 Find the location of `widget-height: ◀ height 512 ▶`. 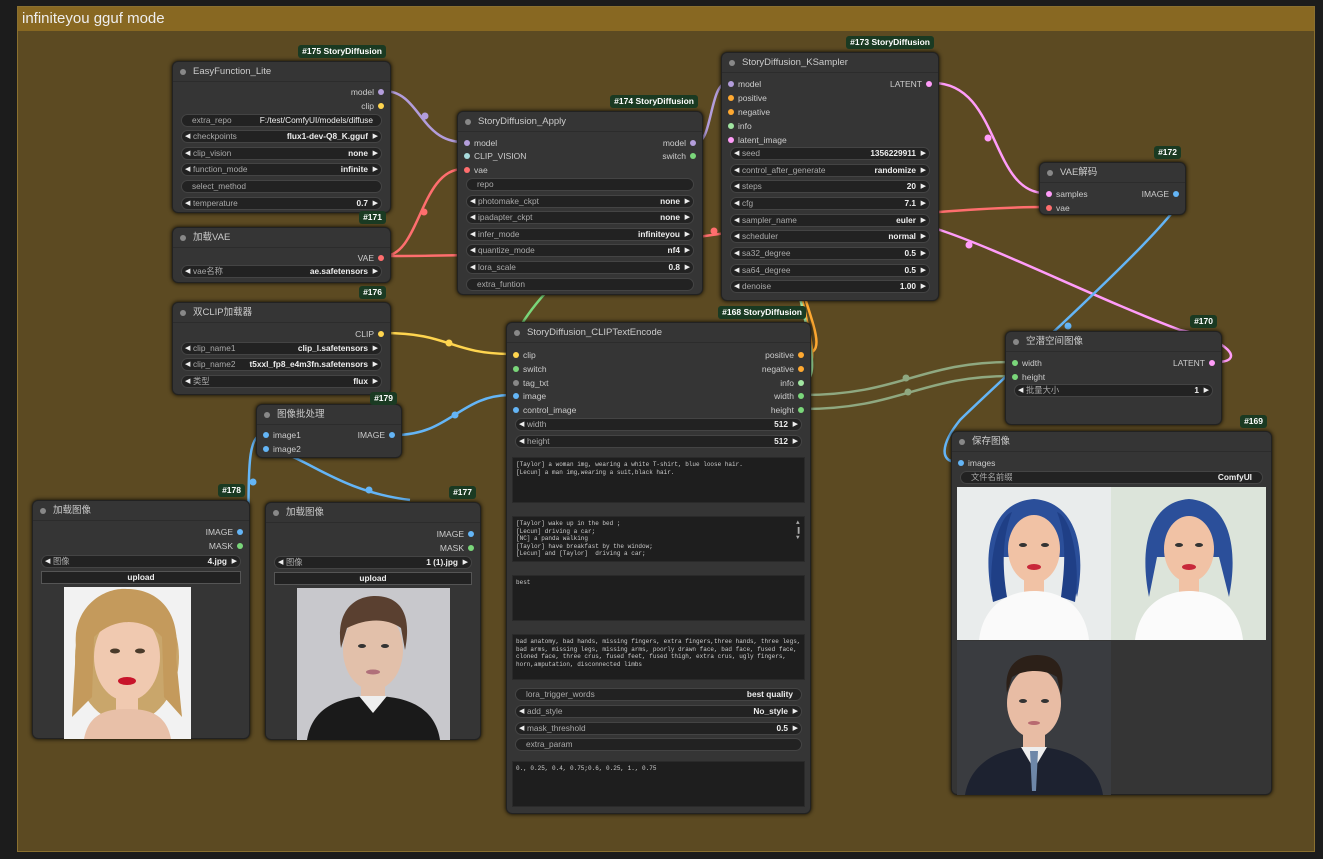

widget-height: ◀ height 512 ▶ is located at coordinates (658, 441).